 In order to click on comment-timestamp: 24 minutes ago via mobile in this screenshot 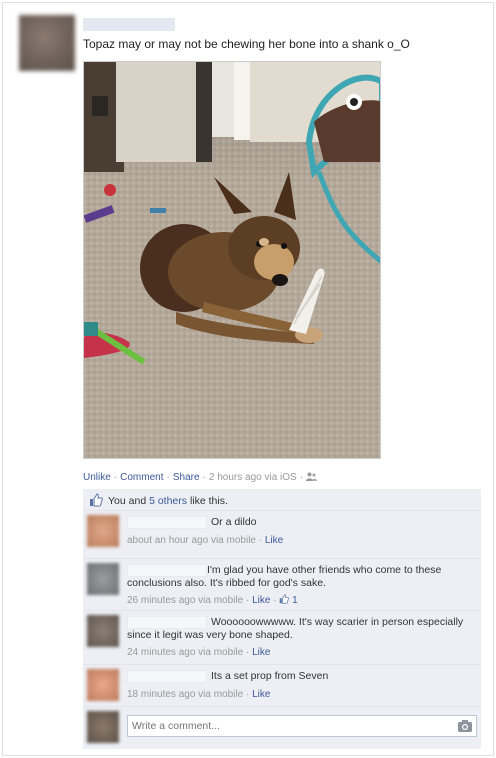, I will do `click(185, 652)`.